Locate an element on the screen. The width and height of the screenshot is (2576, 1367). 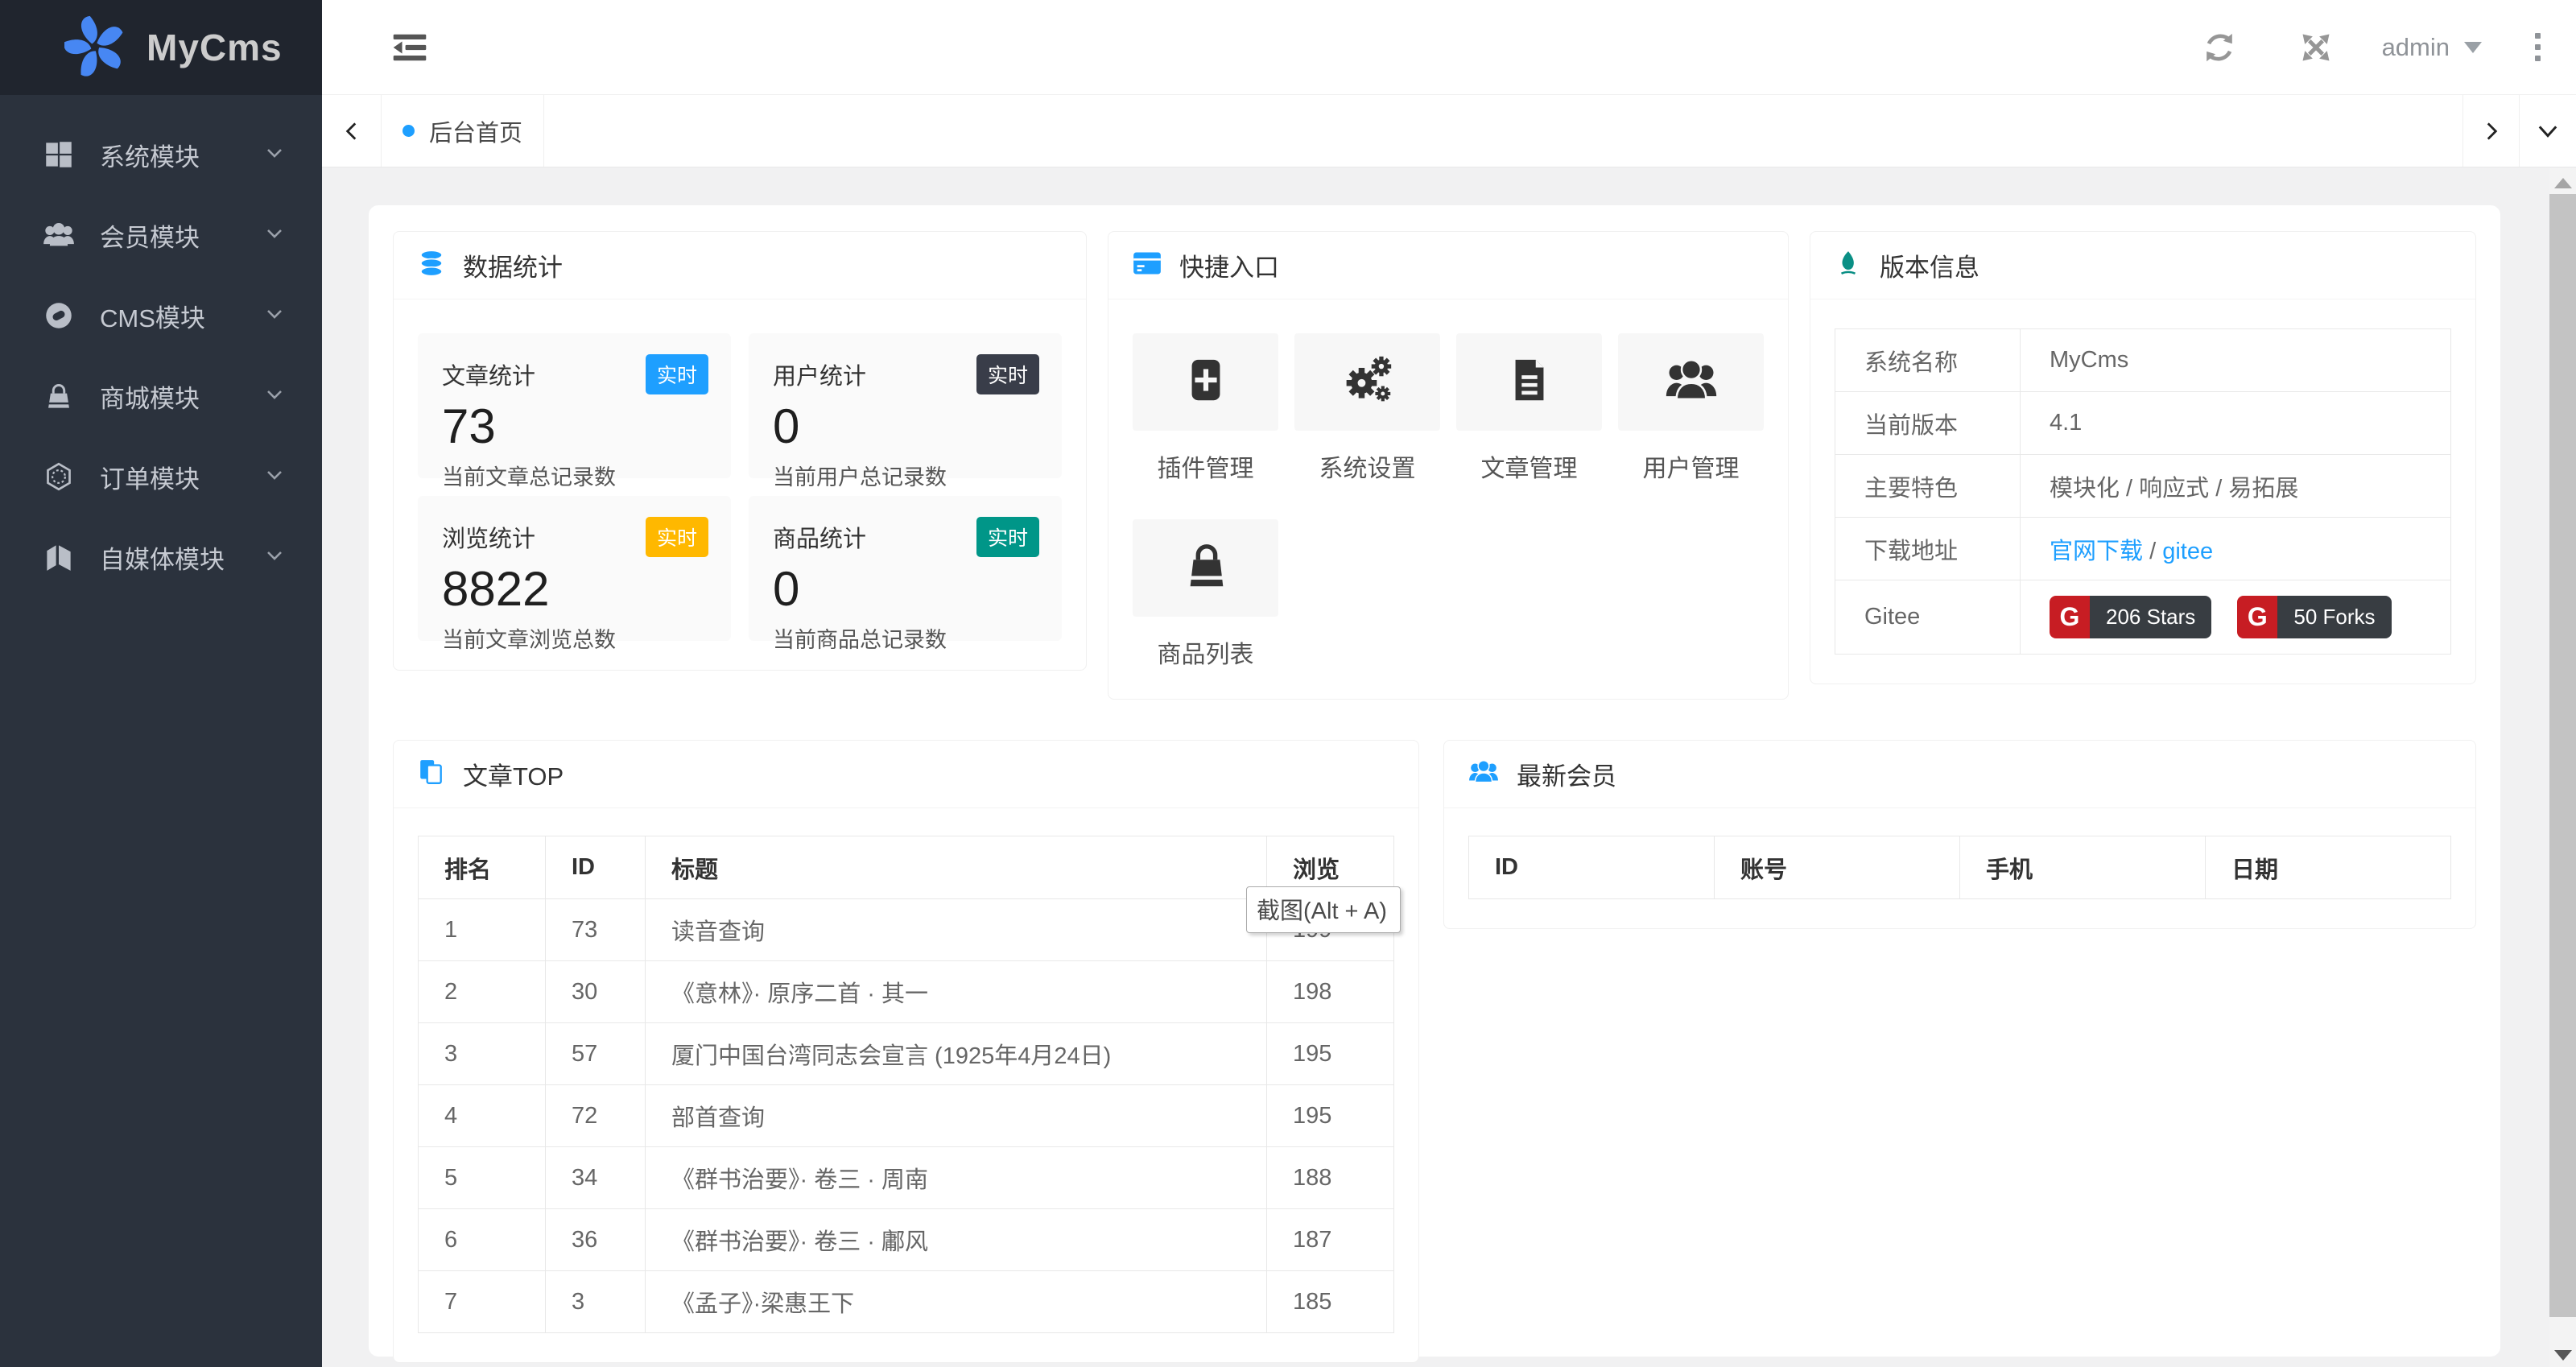
quick-item-label: 插件管理 is located at coordinates (1205, 469).